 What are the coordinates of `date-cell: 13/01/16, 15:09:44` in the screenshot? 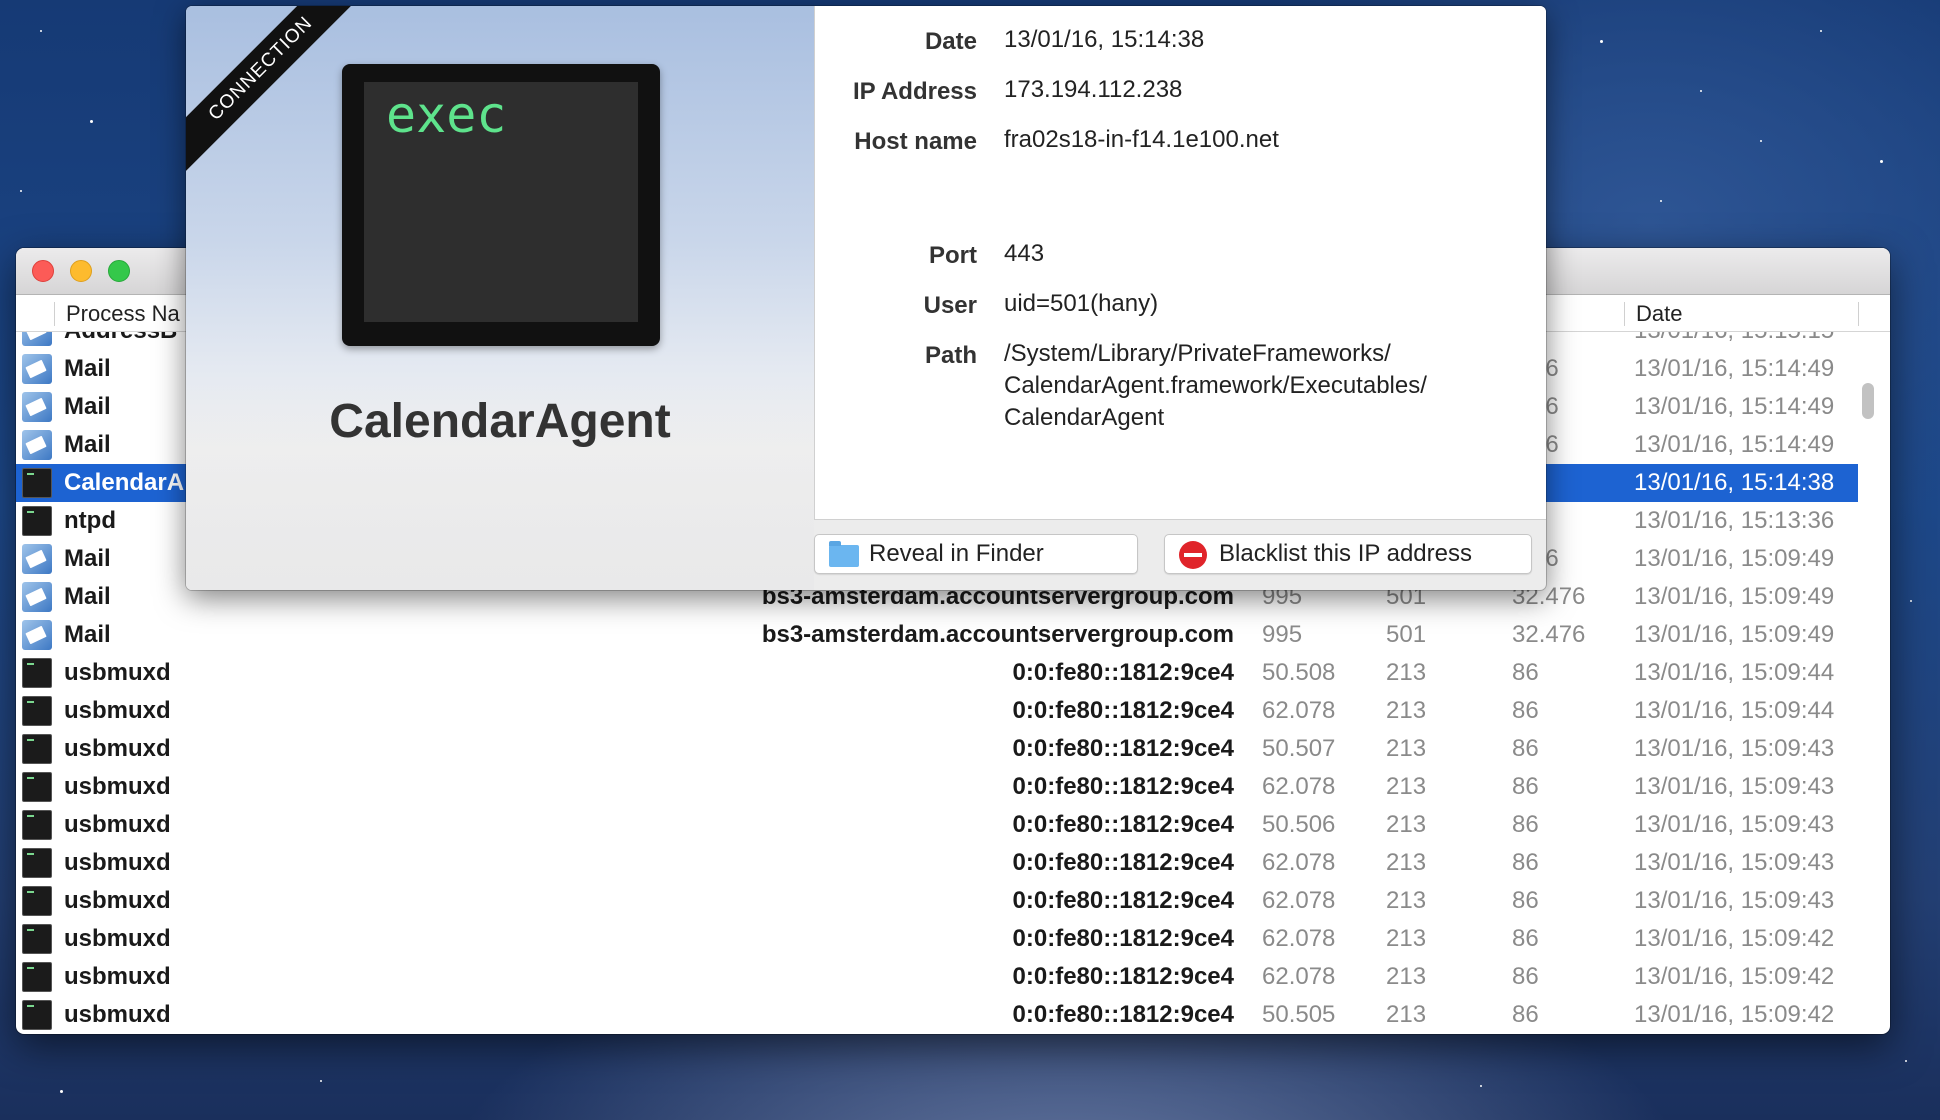 It's located at (1734, 672).